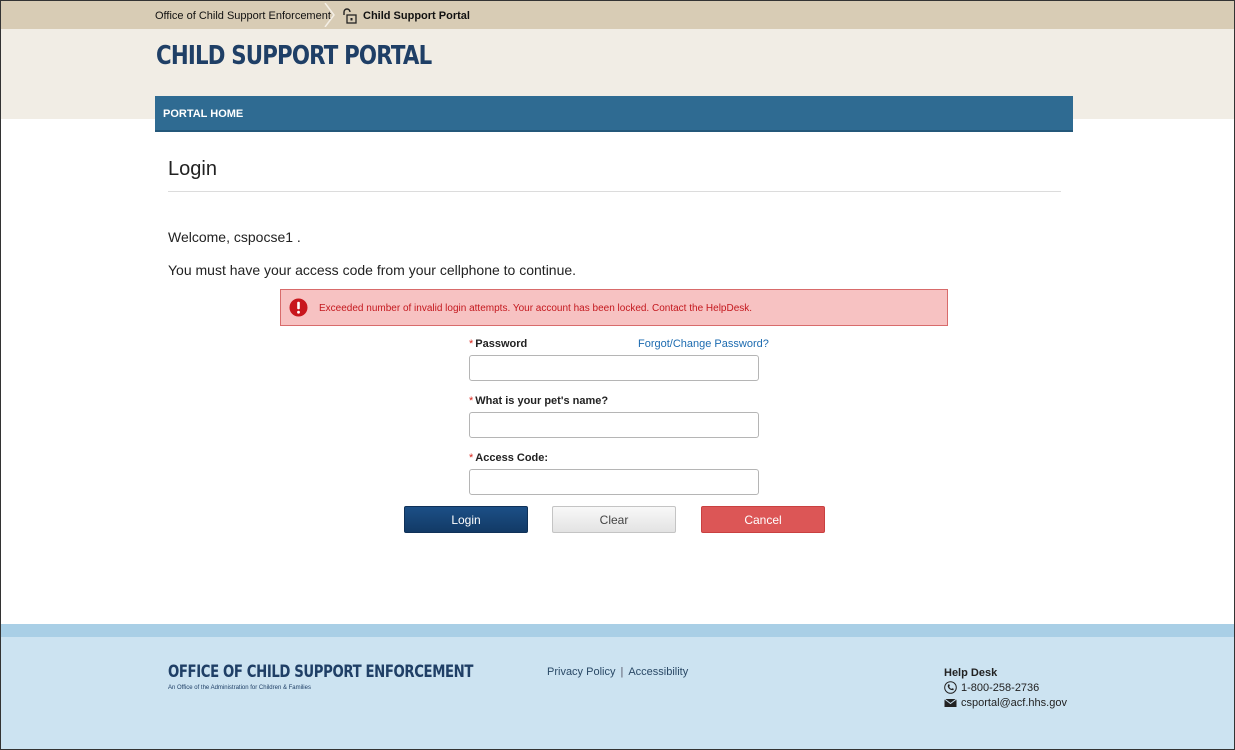 The width and height of the screenshot is (1235, 750). I want to click on help-desk-email: csportal@acf.hhs.gov, so click(1014, 703).